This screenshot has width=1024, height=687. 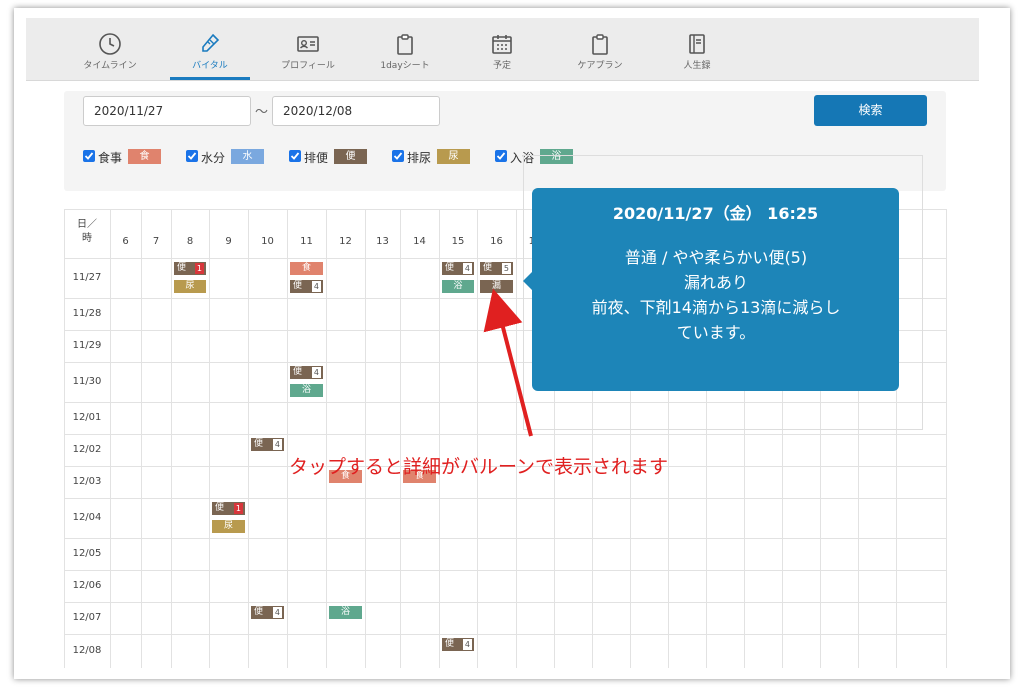 I want to click on category-chip: 便, so click(x=350, y=156).